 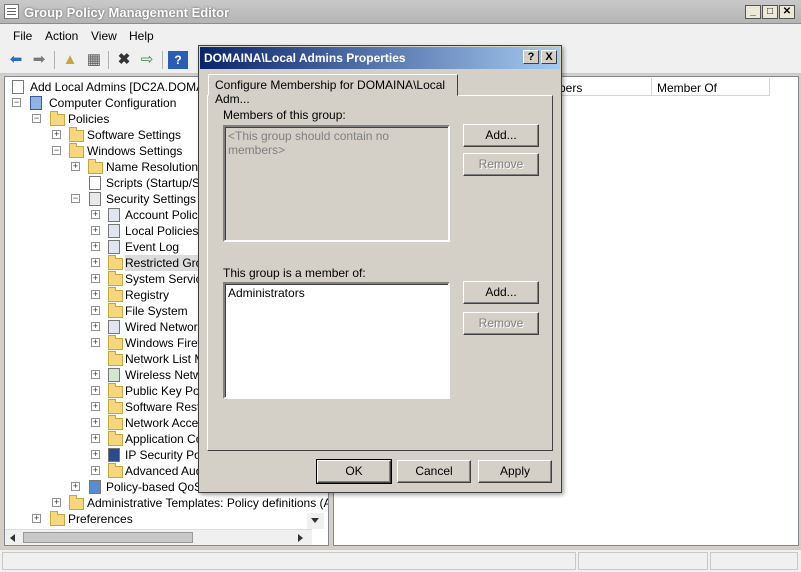 What do you see at coordinates (95, 183) in the screenshot?
I see `script-icon` at bounding box center [95, 183].